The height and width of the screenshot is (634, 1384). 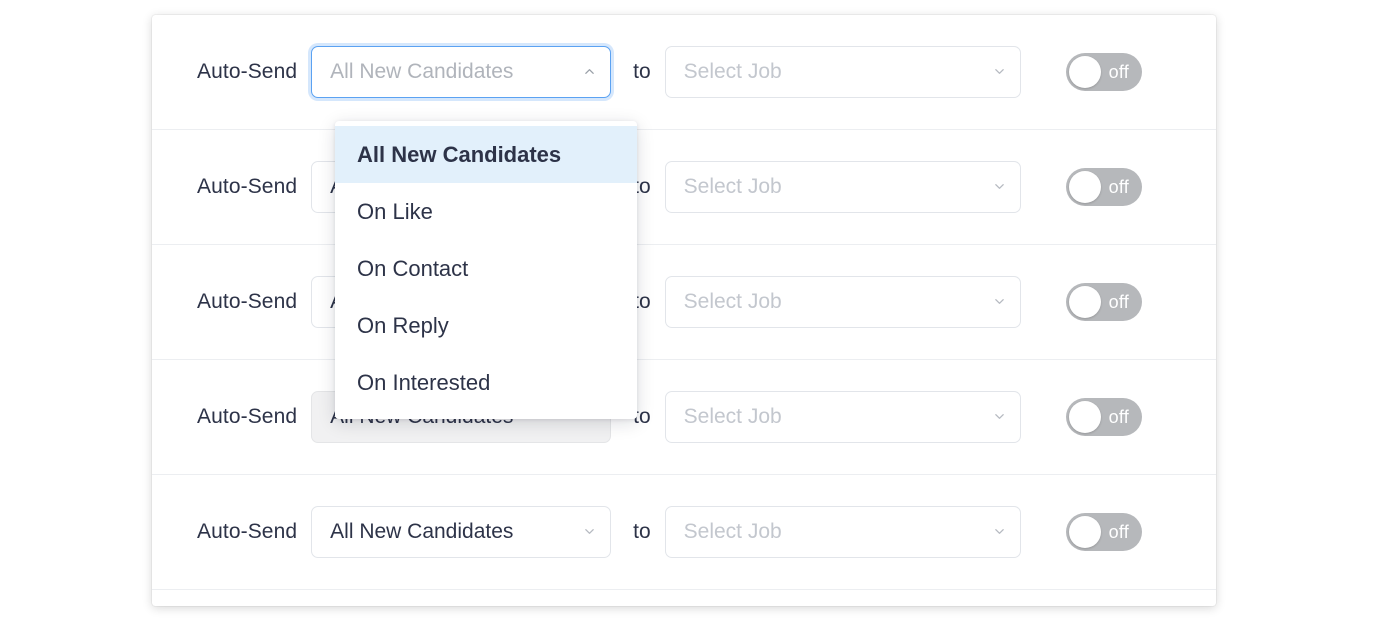 What do you see at coordinates (842, 72) in the screenshot?
I see `job-select-1: Select Job` at bounding box center [842, 72].